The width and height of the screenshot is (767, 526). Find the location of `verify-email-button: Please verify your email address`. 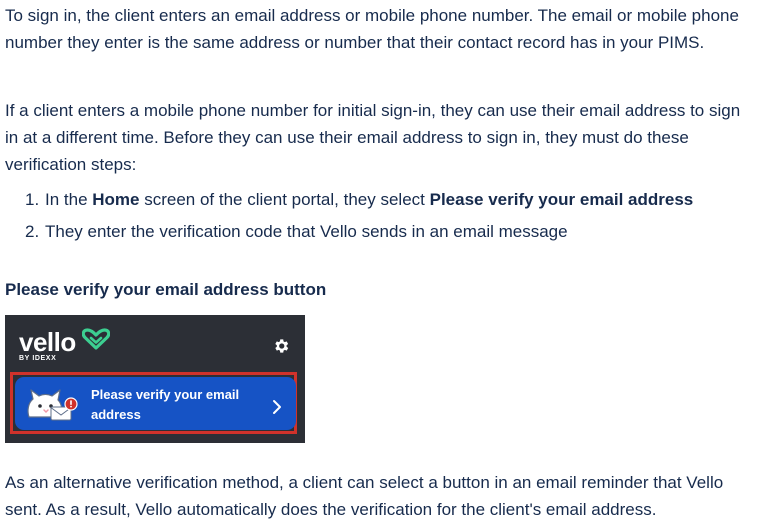

verify-email-button: Please verify your email address is located at coordinates (155, 403).